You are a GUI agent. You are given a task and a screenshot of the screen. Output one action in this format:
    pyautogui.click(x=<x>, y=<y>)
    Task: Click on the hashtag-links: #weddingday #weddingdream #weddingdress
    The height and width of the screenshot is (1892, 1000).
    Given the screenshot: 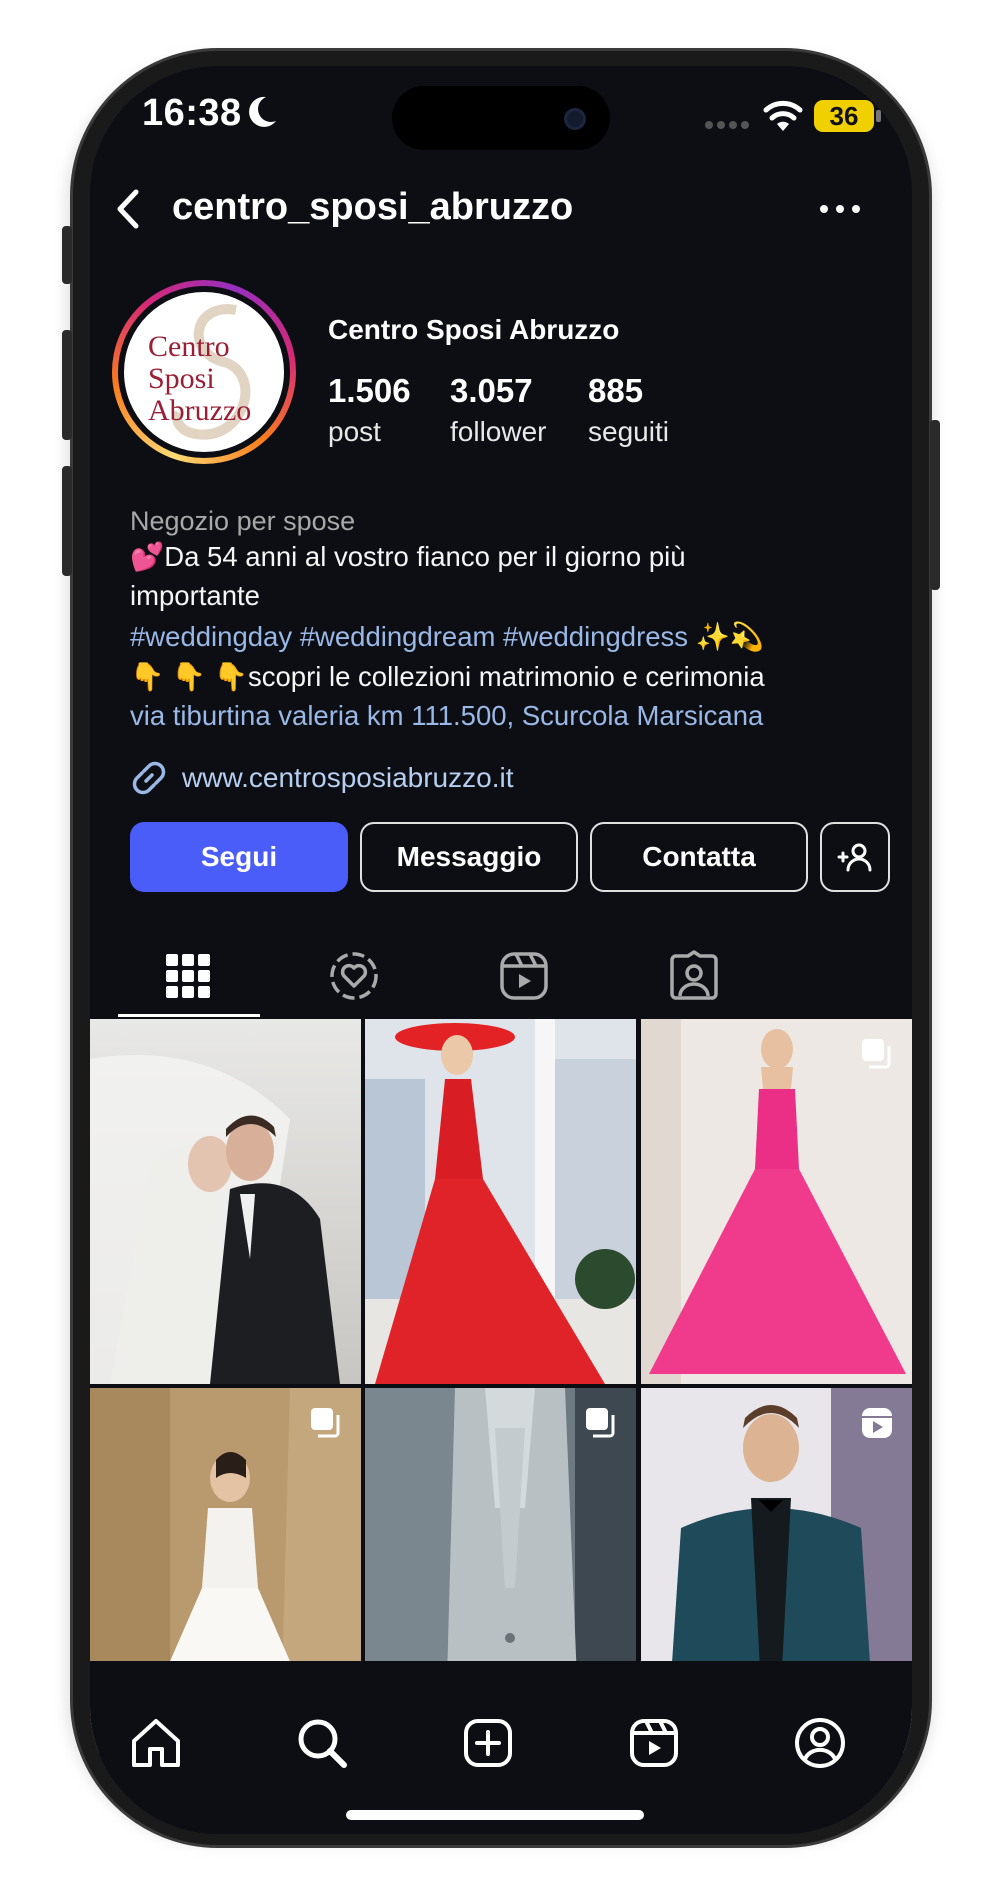 What is the action you would take?
    pyautogui.click(x=409, y=636)
    